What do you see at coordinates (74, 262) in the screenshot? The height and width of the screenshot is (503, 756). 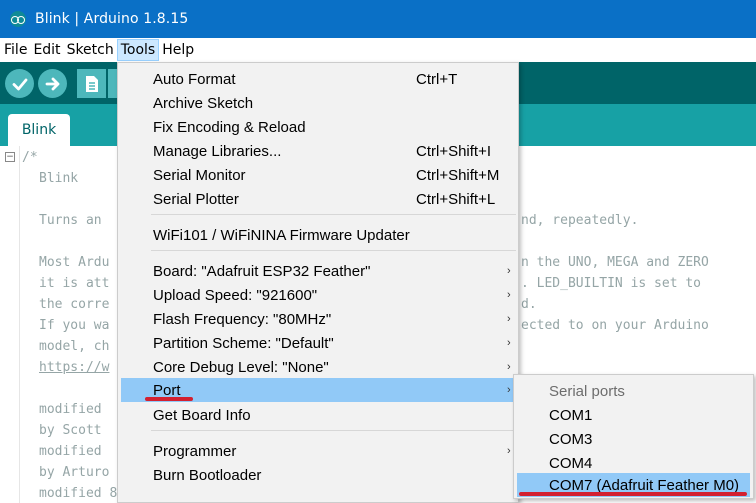 I see `code-line: Most Ardu` at bounding box center [74, 262].